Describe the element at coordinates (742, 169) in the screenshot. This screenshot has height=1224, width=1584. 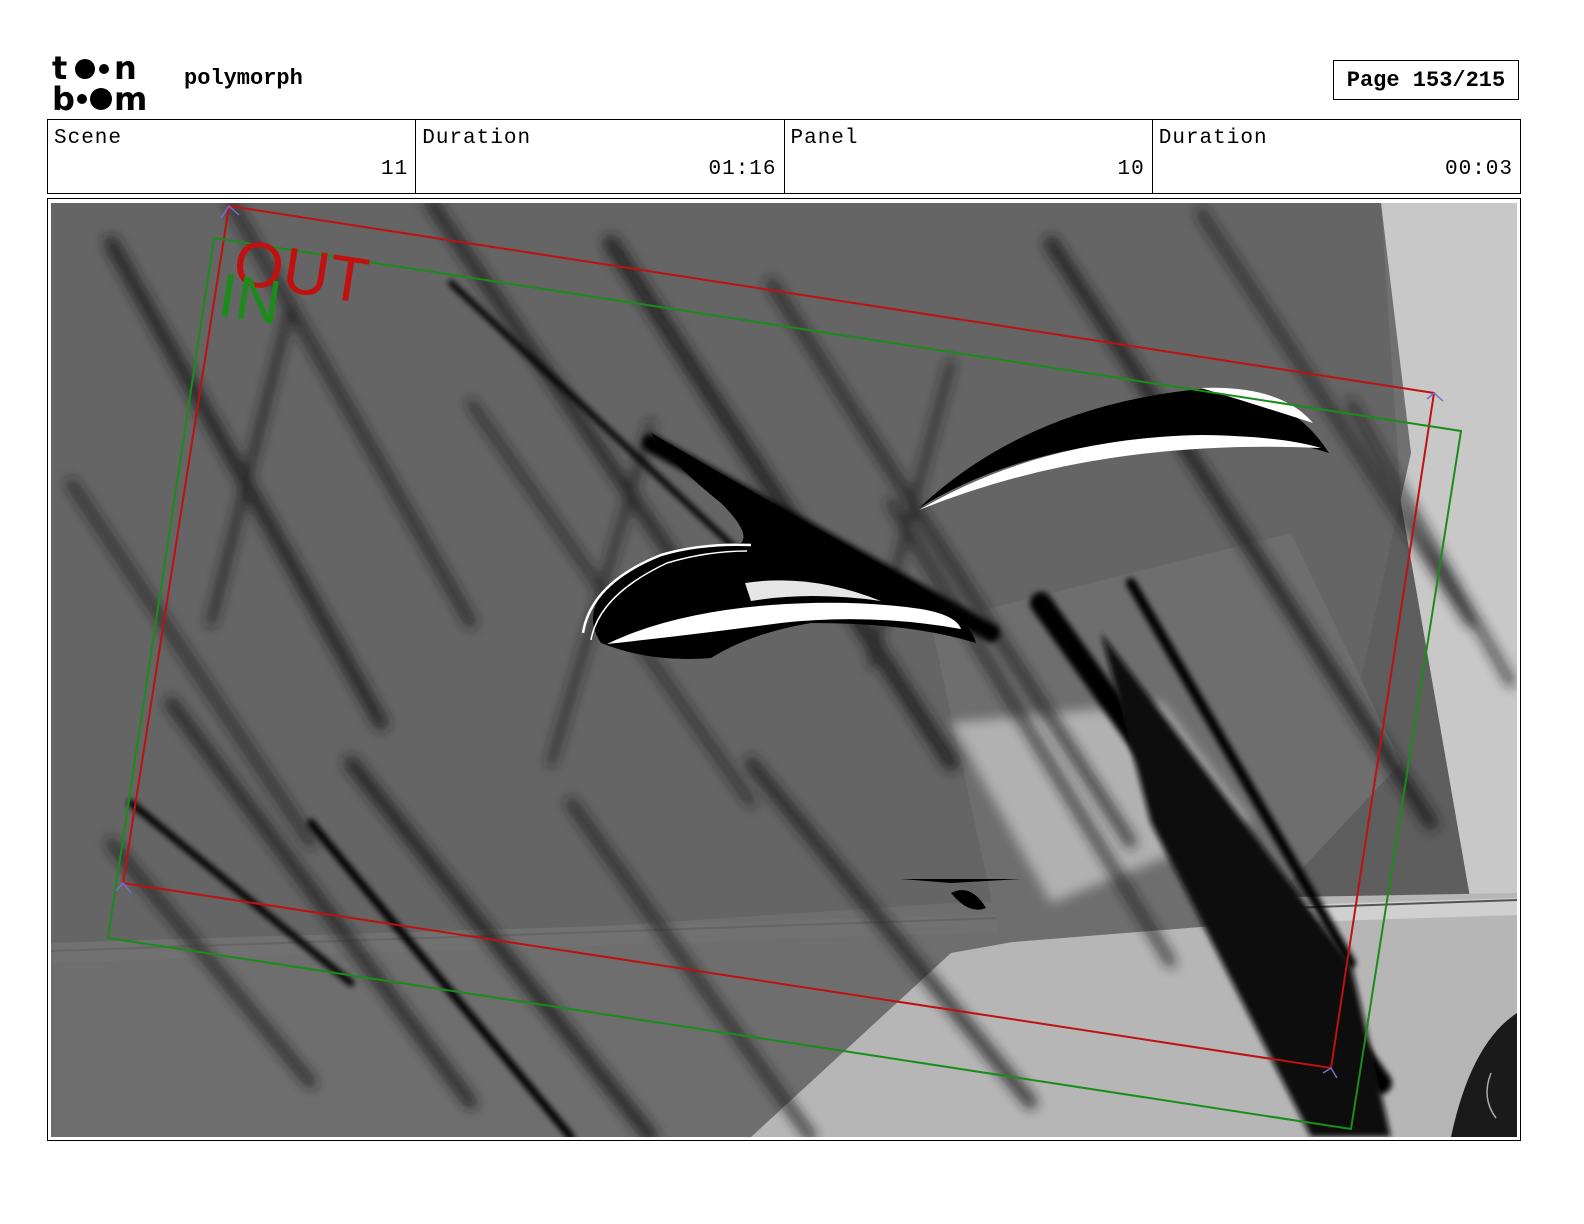
I see `scene-duration-value: 01:16` at that location.